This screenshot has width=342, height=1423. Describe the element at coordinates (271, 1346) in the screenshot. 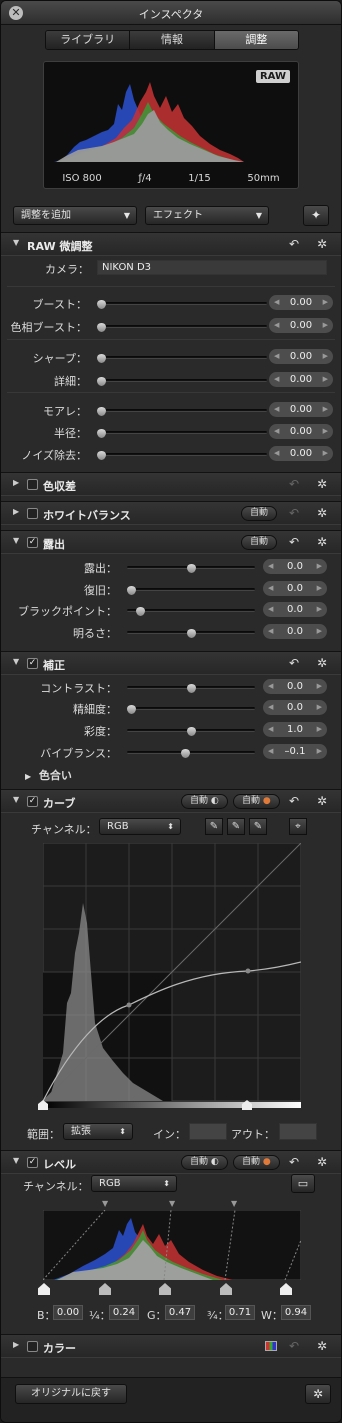

I see `color-swatch-icon` at that location.